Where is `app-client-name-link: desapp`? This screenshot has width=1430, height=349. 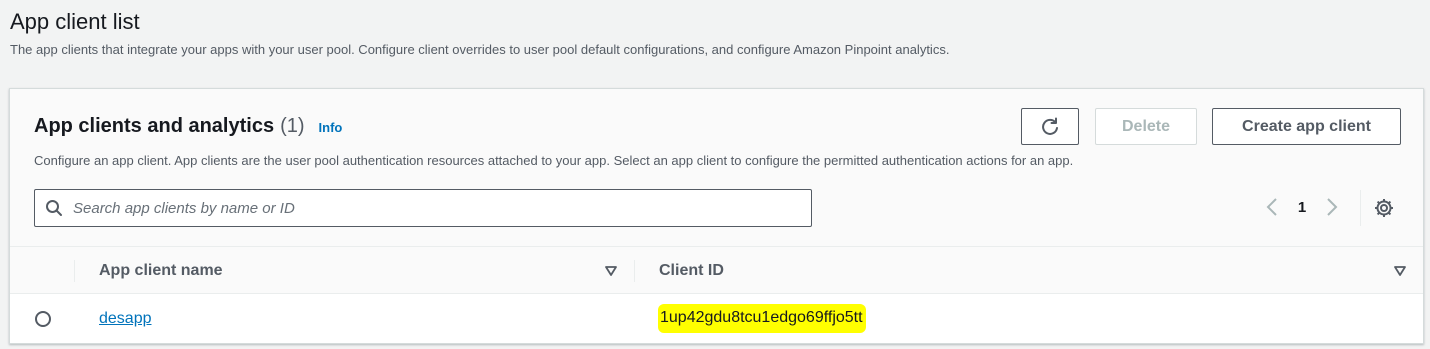 app-client-name-link: desapp is located at coordinates (125, 319).